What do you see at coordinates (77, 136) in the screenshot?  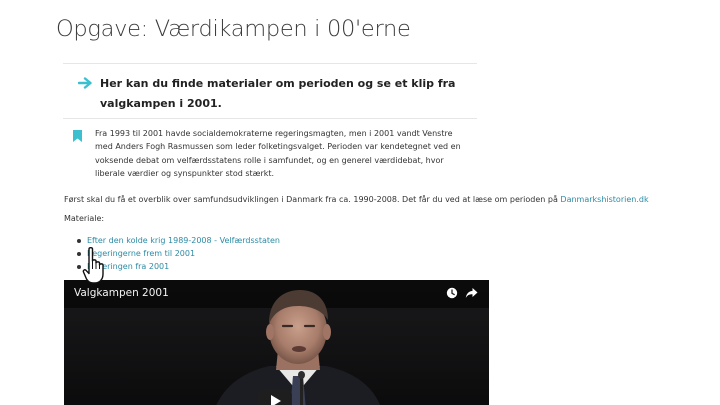 I see `bookmark-icon` at bounding box center [77, 136].